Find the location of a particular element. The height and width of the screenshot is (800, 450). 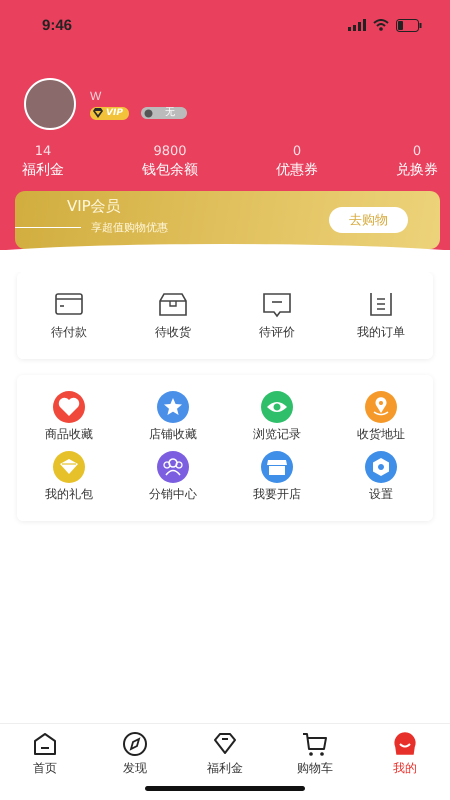

vip-subtitle: 享超值购物优惠 is located at coordinates (129, 227).